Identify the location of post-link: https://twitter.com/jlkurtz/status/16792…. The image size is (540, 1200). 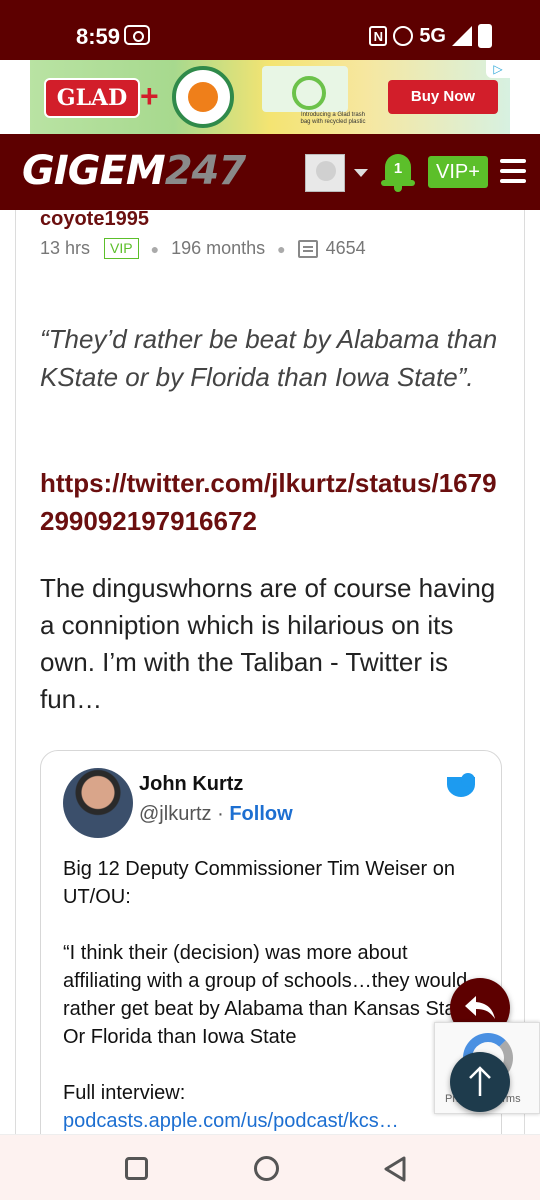
(275, 502).